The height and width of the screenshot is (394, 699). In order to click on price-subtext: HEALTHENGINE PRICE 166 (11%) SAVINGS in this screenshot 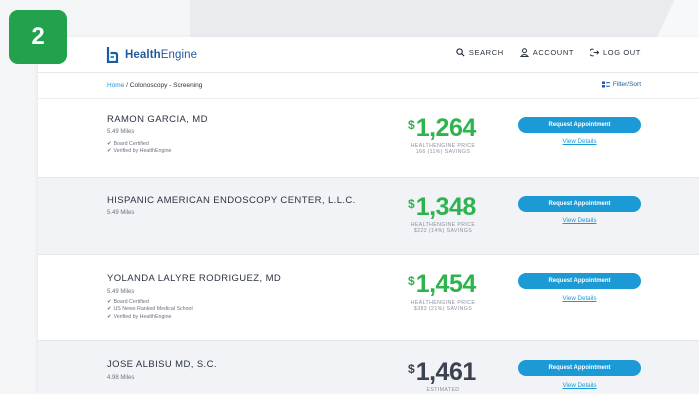, I will do `click(443, 149)`.